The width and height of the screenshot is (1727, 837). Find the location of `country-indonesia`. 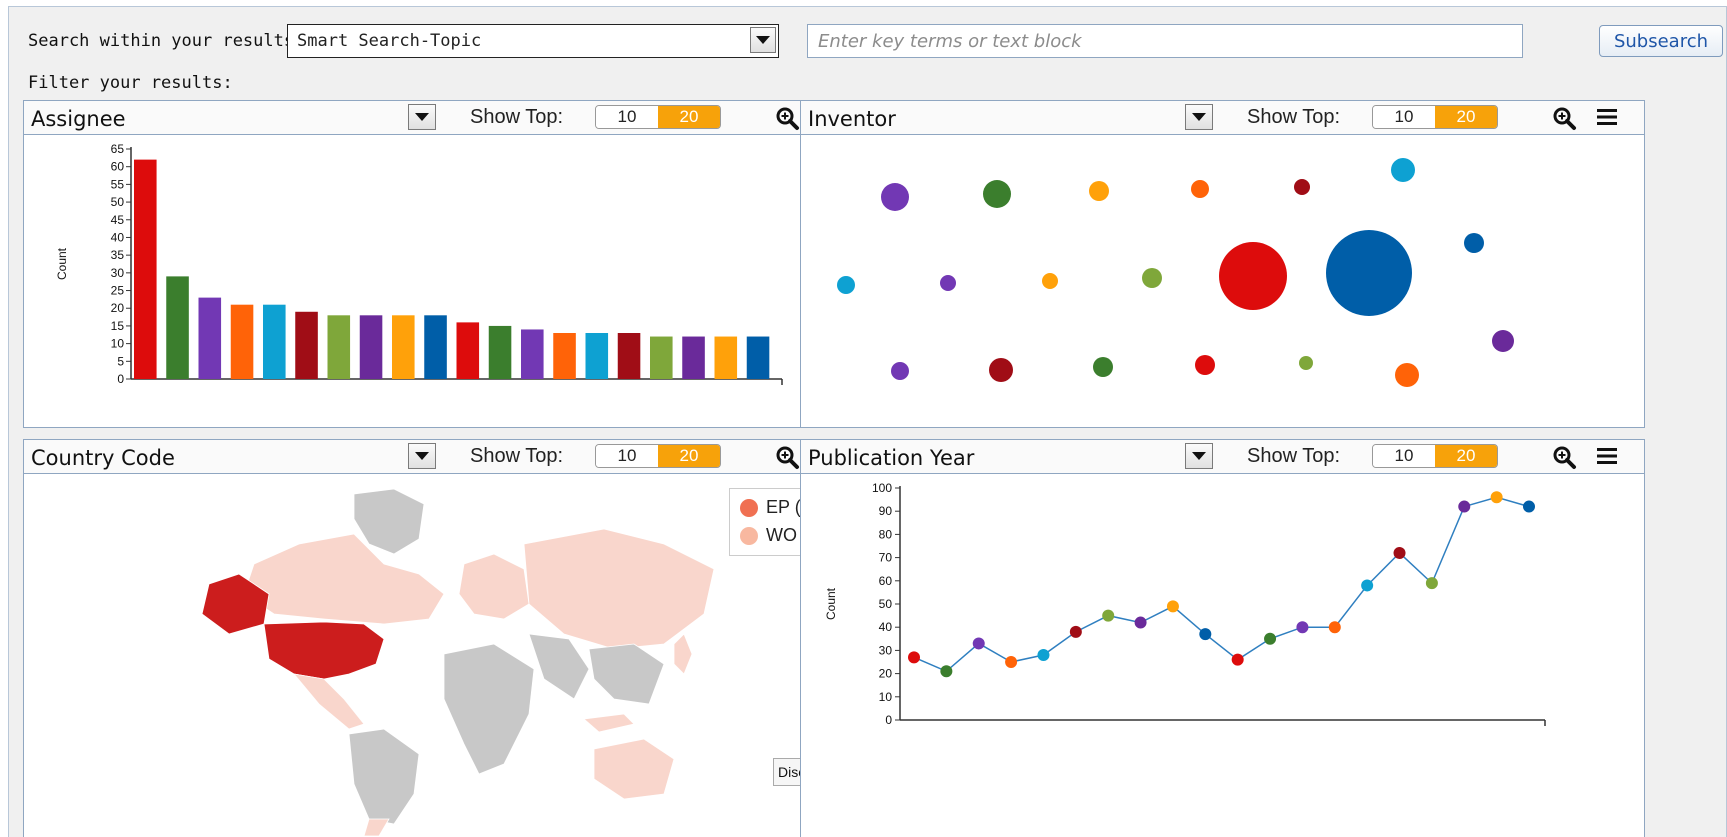

country-indonesia is located at coordinates (609, 723).